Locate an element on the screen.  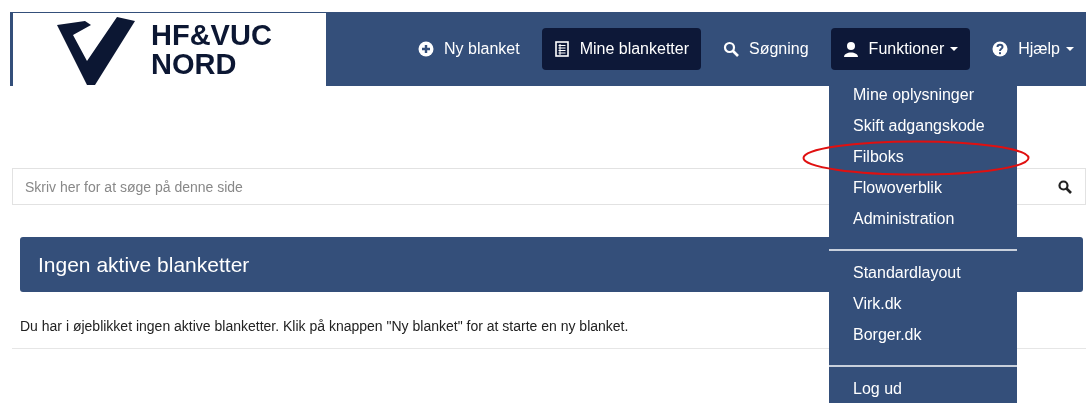
nav-link: Ny blanket is located at coordinates (469, 49).